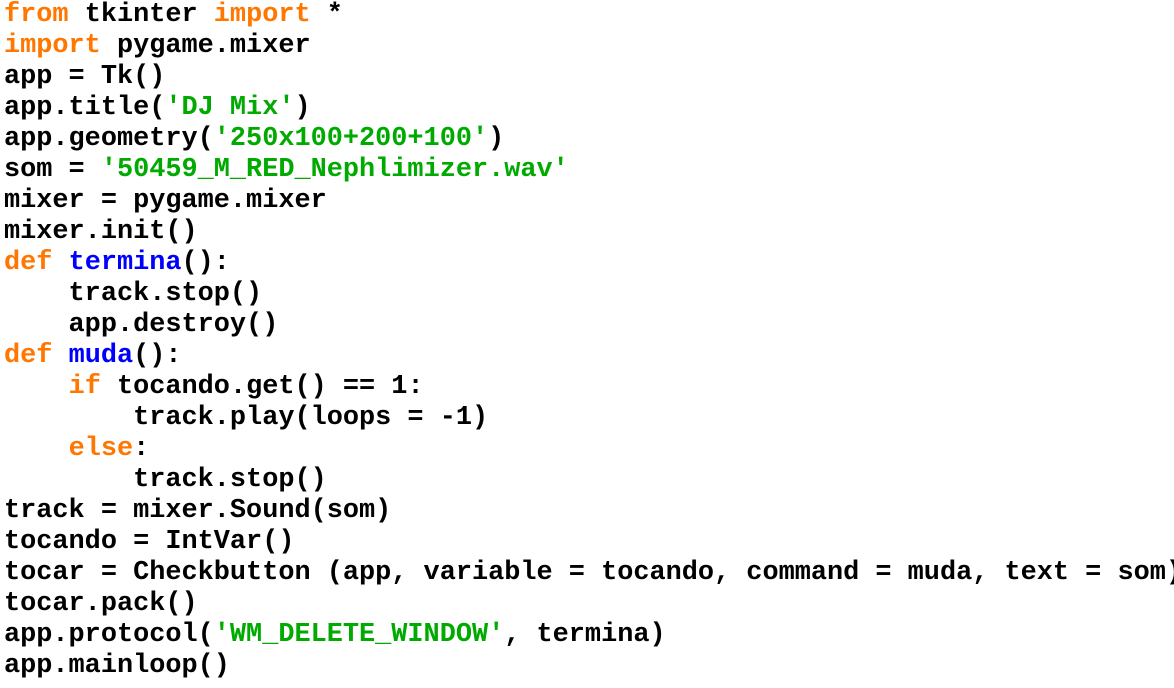  I want to click on code-line: if tocando.get() == 1:, so click(589, 387).